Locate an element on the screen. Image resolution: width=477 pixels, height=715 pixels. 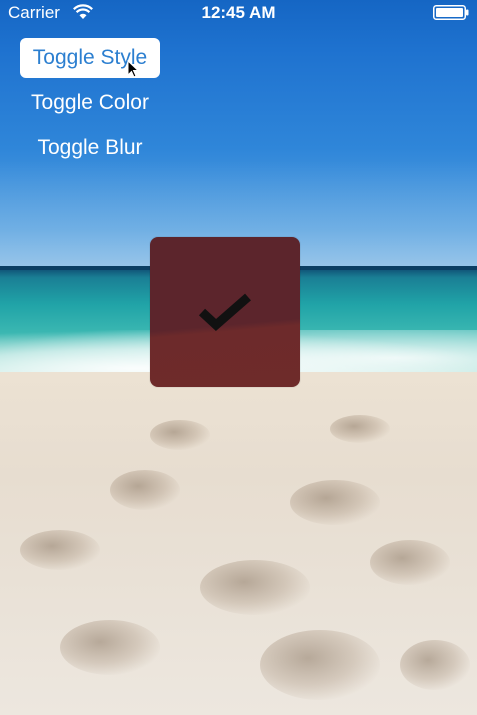
toggle-color-button: Toggle Color is located at coordinates (90, 103).